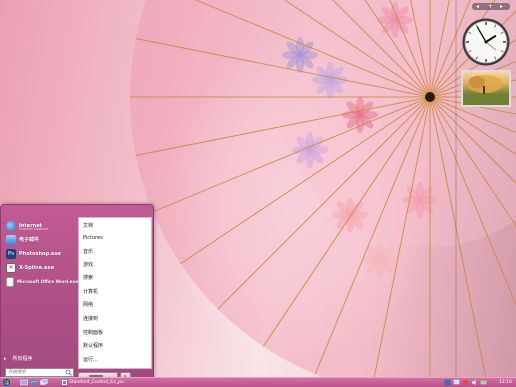  I want to click on pinned-program-xspline: ✕ X-Spline.exe, so click(40, 267).